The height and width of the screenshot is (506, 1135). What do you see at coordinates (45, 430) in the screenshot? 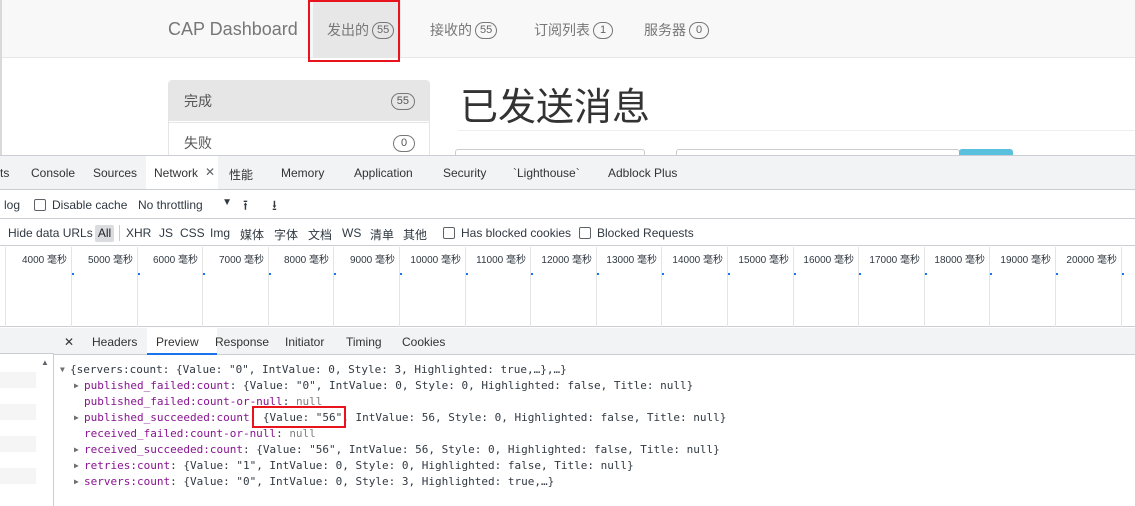
I see `request-list-scrollbar` at bounding box center [45, 430].